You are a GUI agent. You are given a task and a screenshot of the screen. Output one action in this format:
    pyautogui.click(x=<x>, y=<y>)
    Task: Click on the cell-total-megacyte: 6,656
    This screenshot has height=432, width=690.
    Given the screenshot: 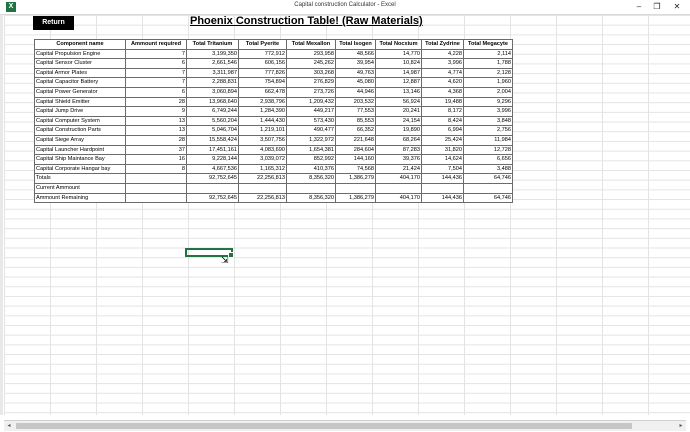 What is the action you would take?
    pyautogui.click(x=488, y=159)
    